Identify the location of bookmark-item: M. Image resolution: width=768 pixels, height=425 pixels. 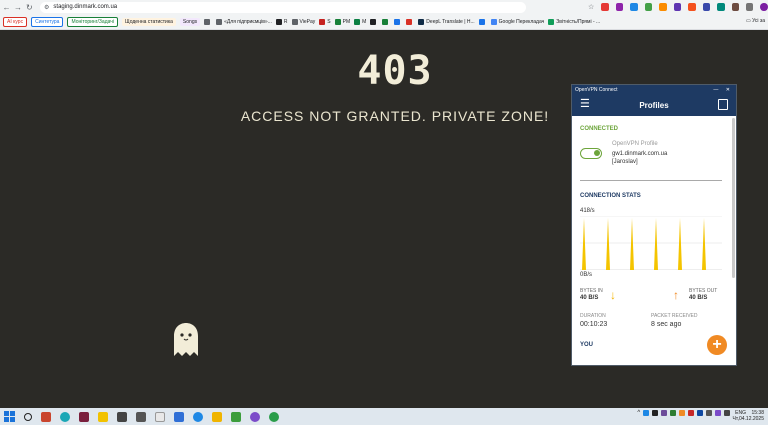
(360, 21).